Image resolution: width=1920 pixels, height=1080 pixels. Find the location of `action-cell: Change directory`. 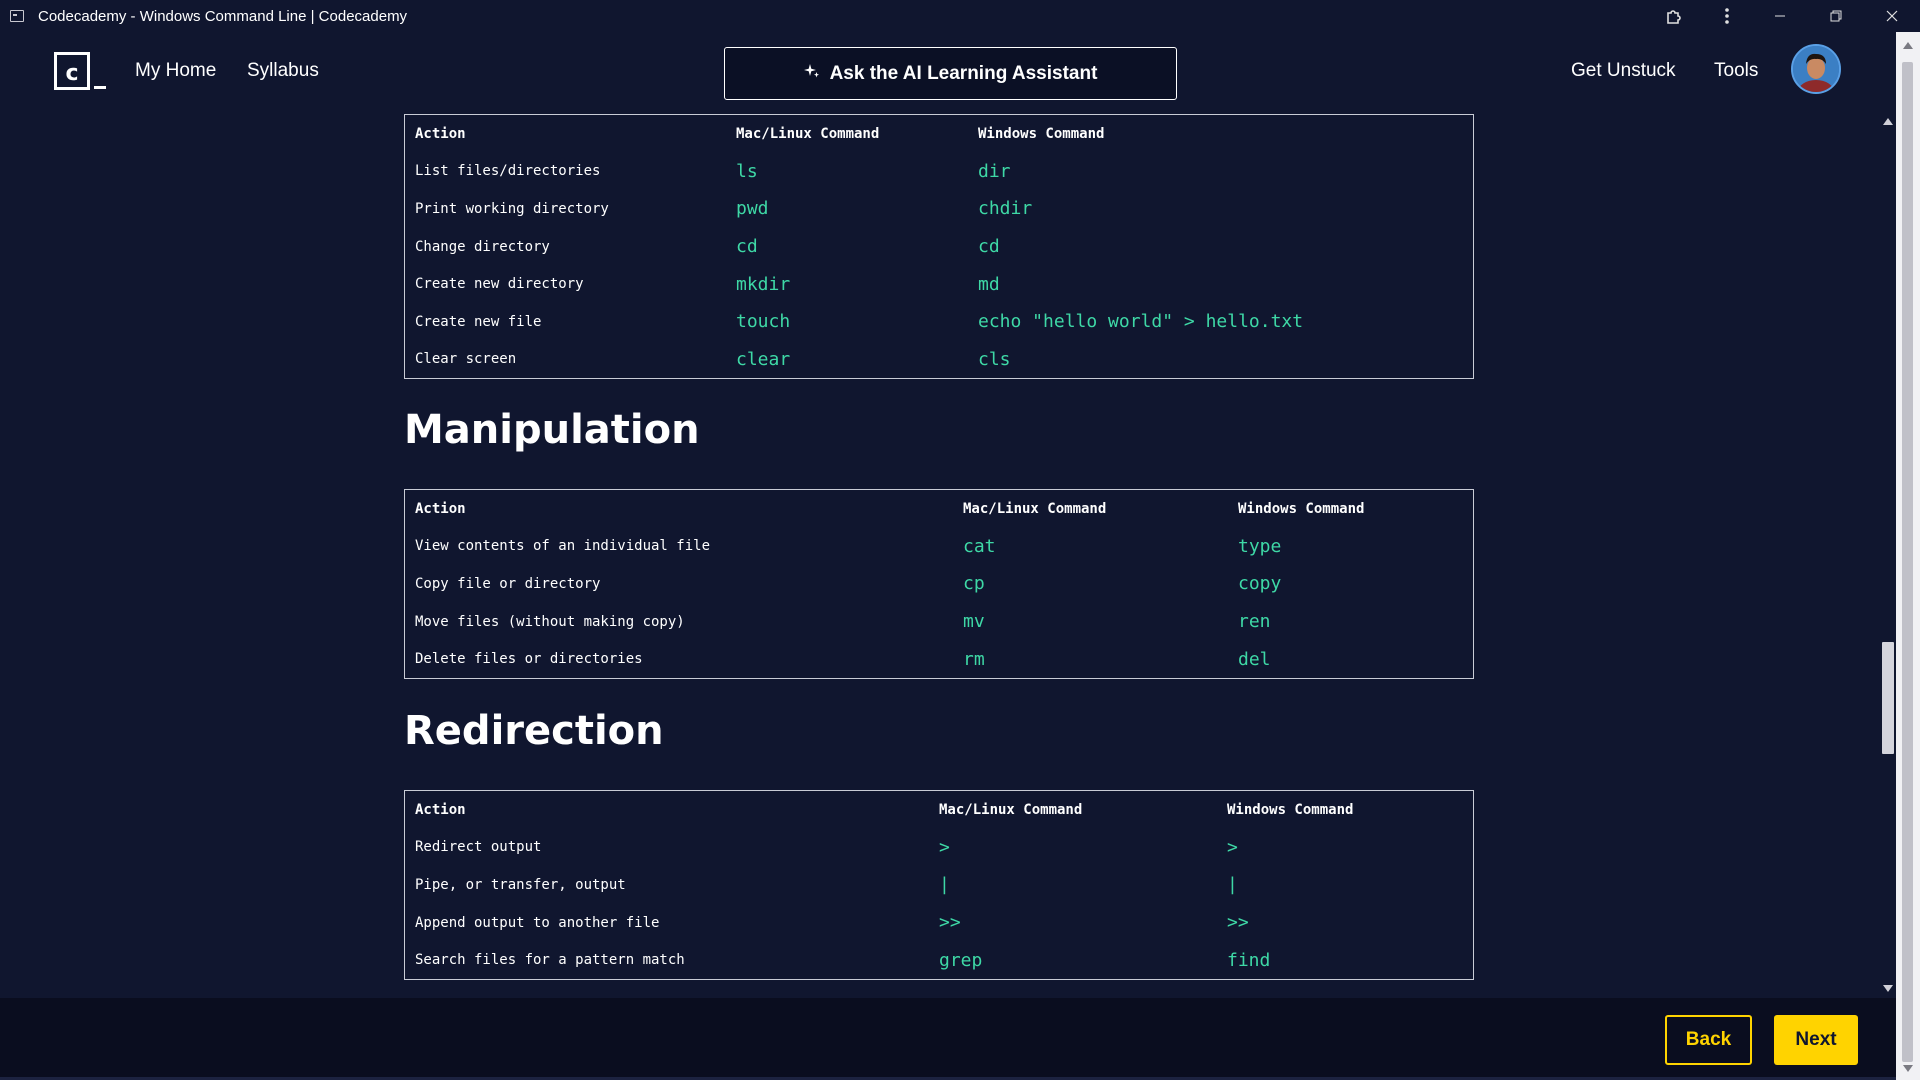

action-cell: Change directory is located at coordinates (482, 246).